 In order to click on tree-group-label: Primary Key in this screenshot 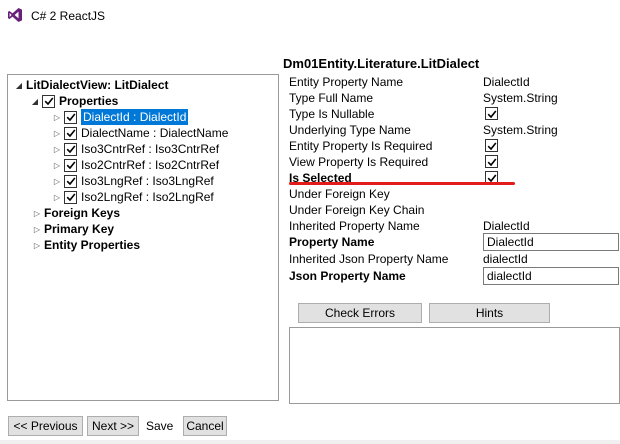, I will do `click(79, 229)`.